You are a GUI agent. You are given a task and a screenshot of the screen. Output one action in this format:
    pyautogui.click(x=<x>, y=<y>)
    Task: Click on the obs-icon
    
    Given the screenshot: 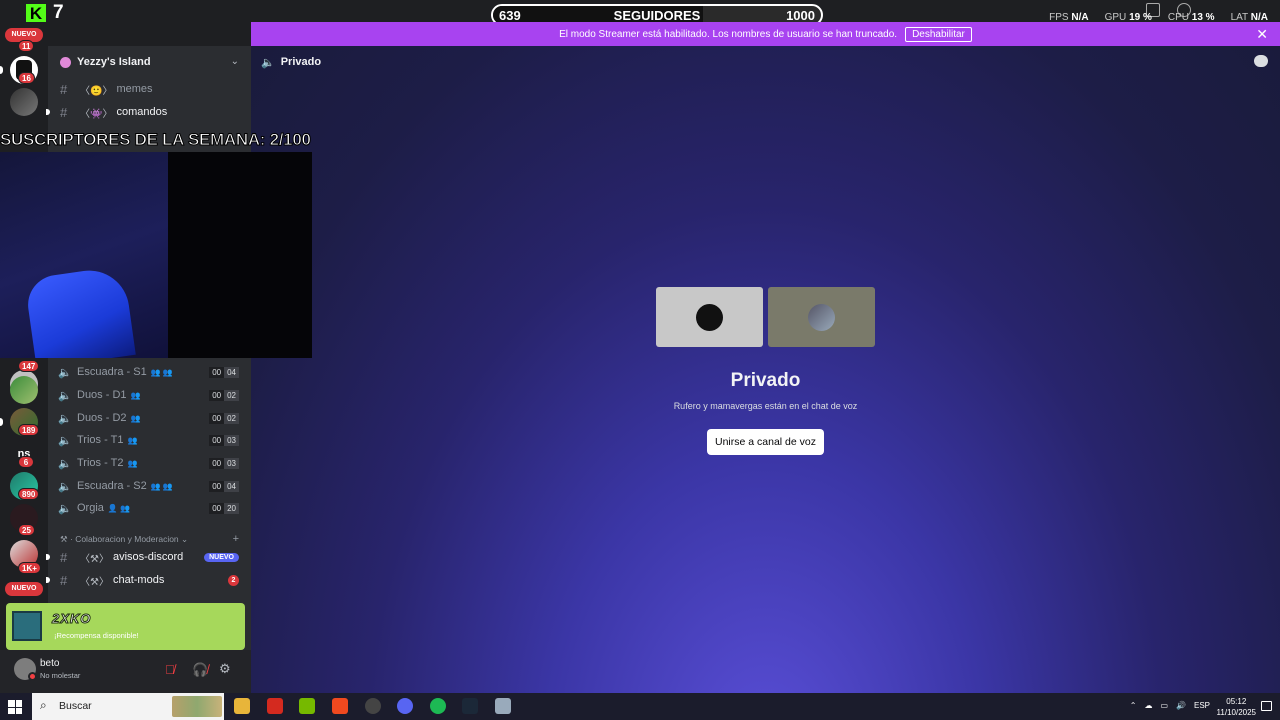 What is the action you would take?
    pyautogui.click(x=373, y=706)
    